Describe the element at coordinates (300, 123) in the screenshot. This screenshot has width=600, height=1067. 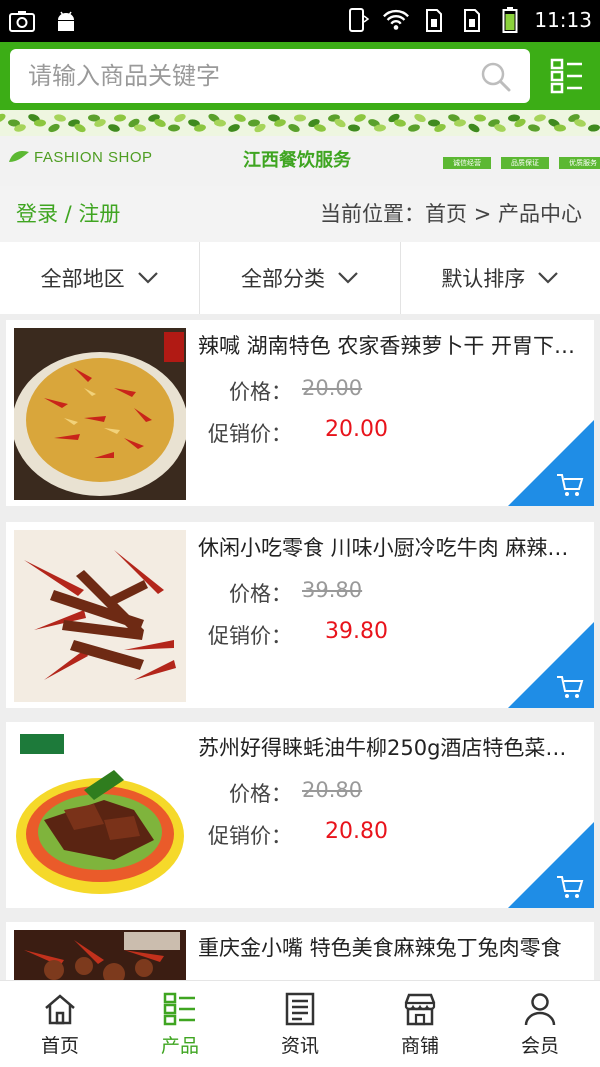
I see `leaf-decoration` at that location.